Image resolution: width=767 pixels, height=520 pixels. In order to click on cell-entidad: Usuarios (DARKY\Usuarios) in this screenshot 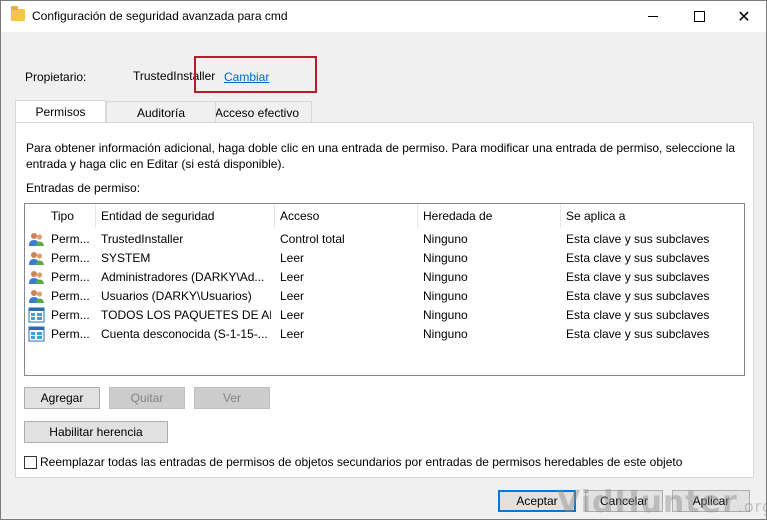, I will do `click(176, 296)`.